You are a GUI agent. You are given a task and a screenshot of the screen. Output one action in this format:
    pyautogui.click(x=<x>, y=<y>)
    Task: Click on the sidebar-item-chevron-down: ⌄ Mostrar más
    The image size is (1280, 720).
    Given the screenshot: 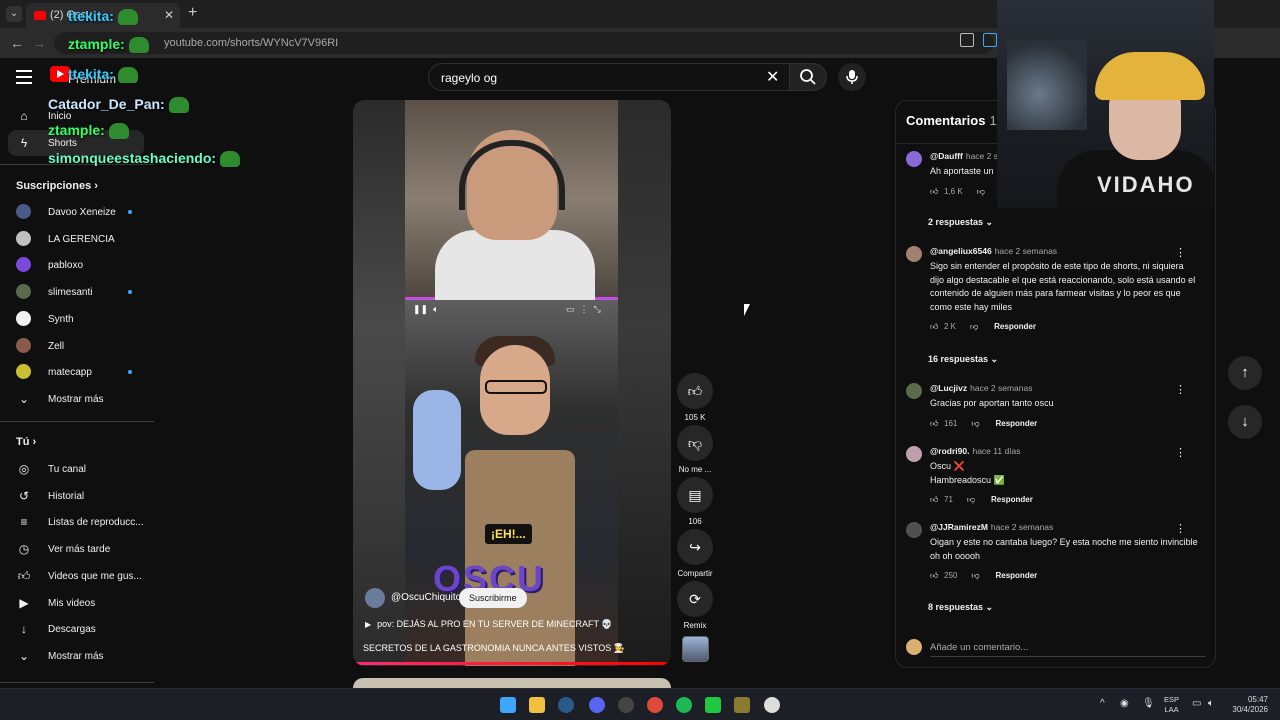 What is the action you would take?
    pyautogui.click(x=77, y=656)
    